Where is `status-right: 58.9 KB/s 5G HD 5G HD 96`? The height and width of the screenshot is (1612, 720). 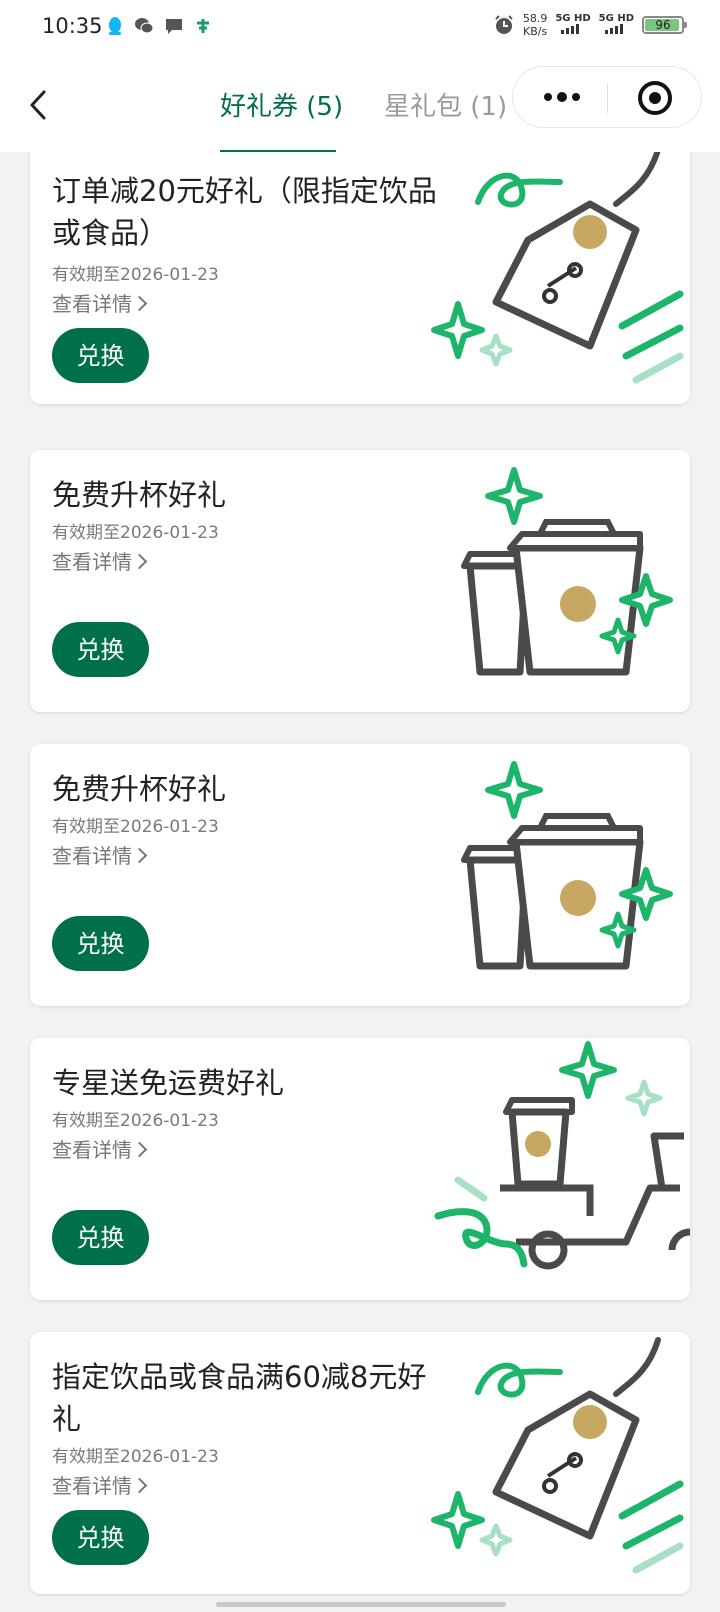
status-right: 58.9 KB/s 5G HD 5G HD 96 is located at coordinates (590, 25).